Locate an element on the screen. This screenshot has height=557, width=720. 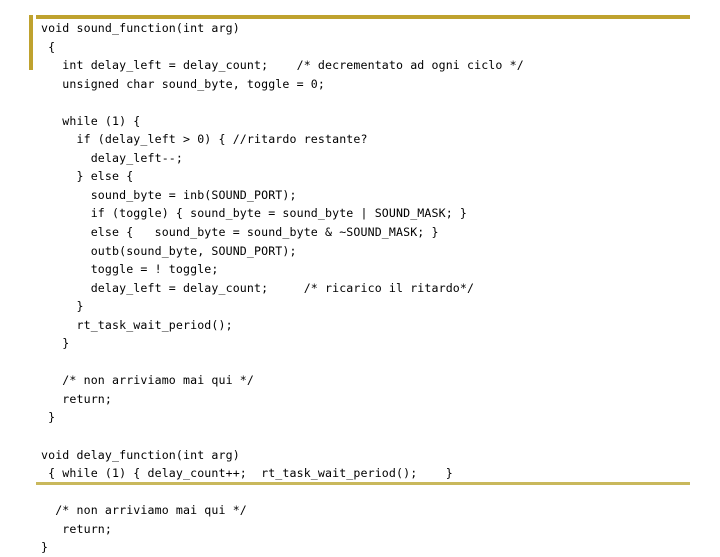
code-line: rt_task_wait_period(); is located at coordinates (137, 324).